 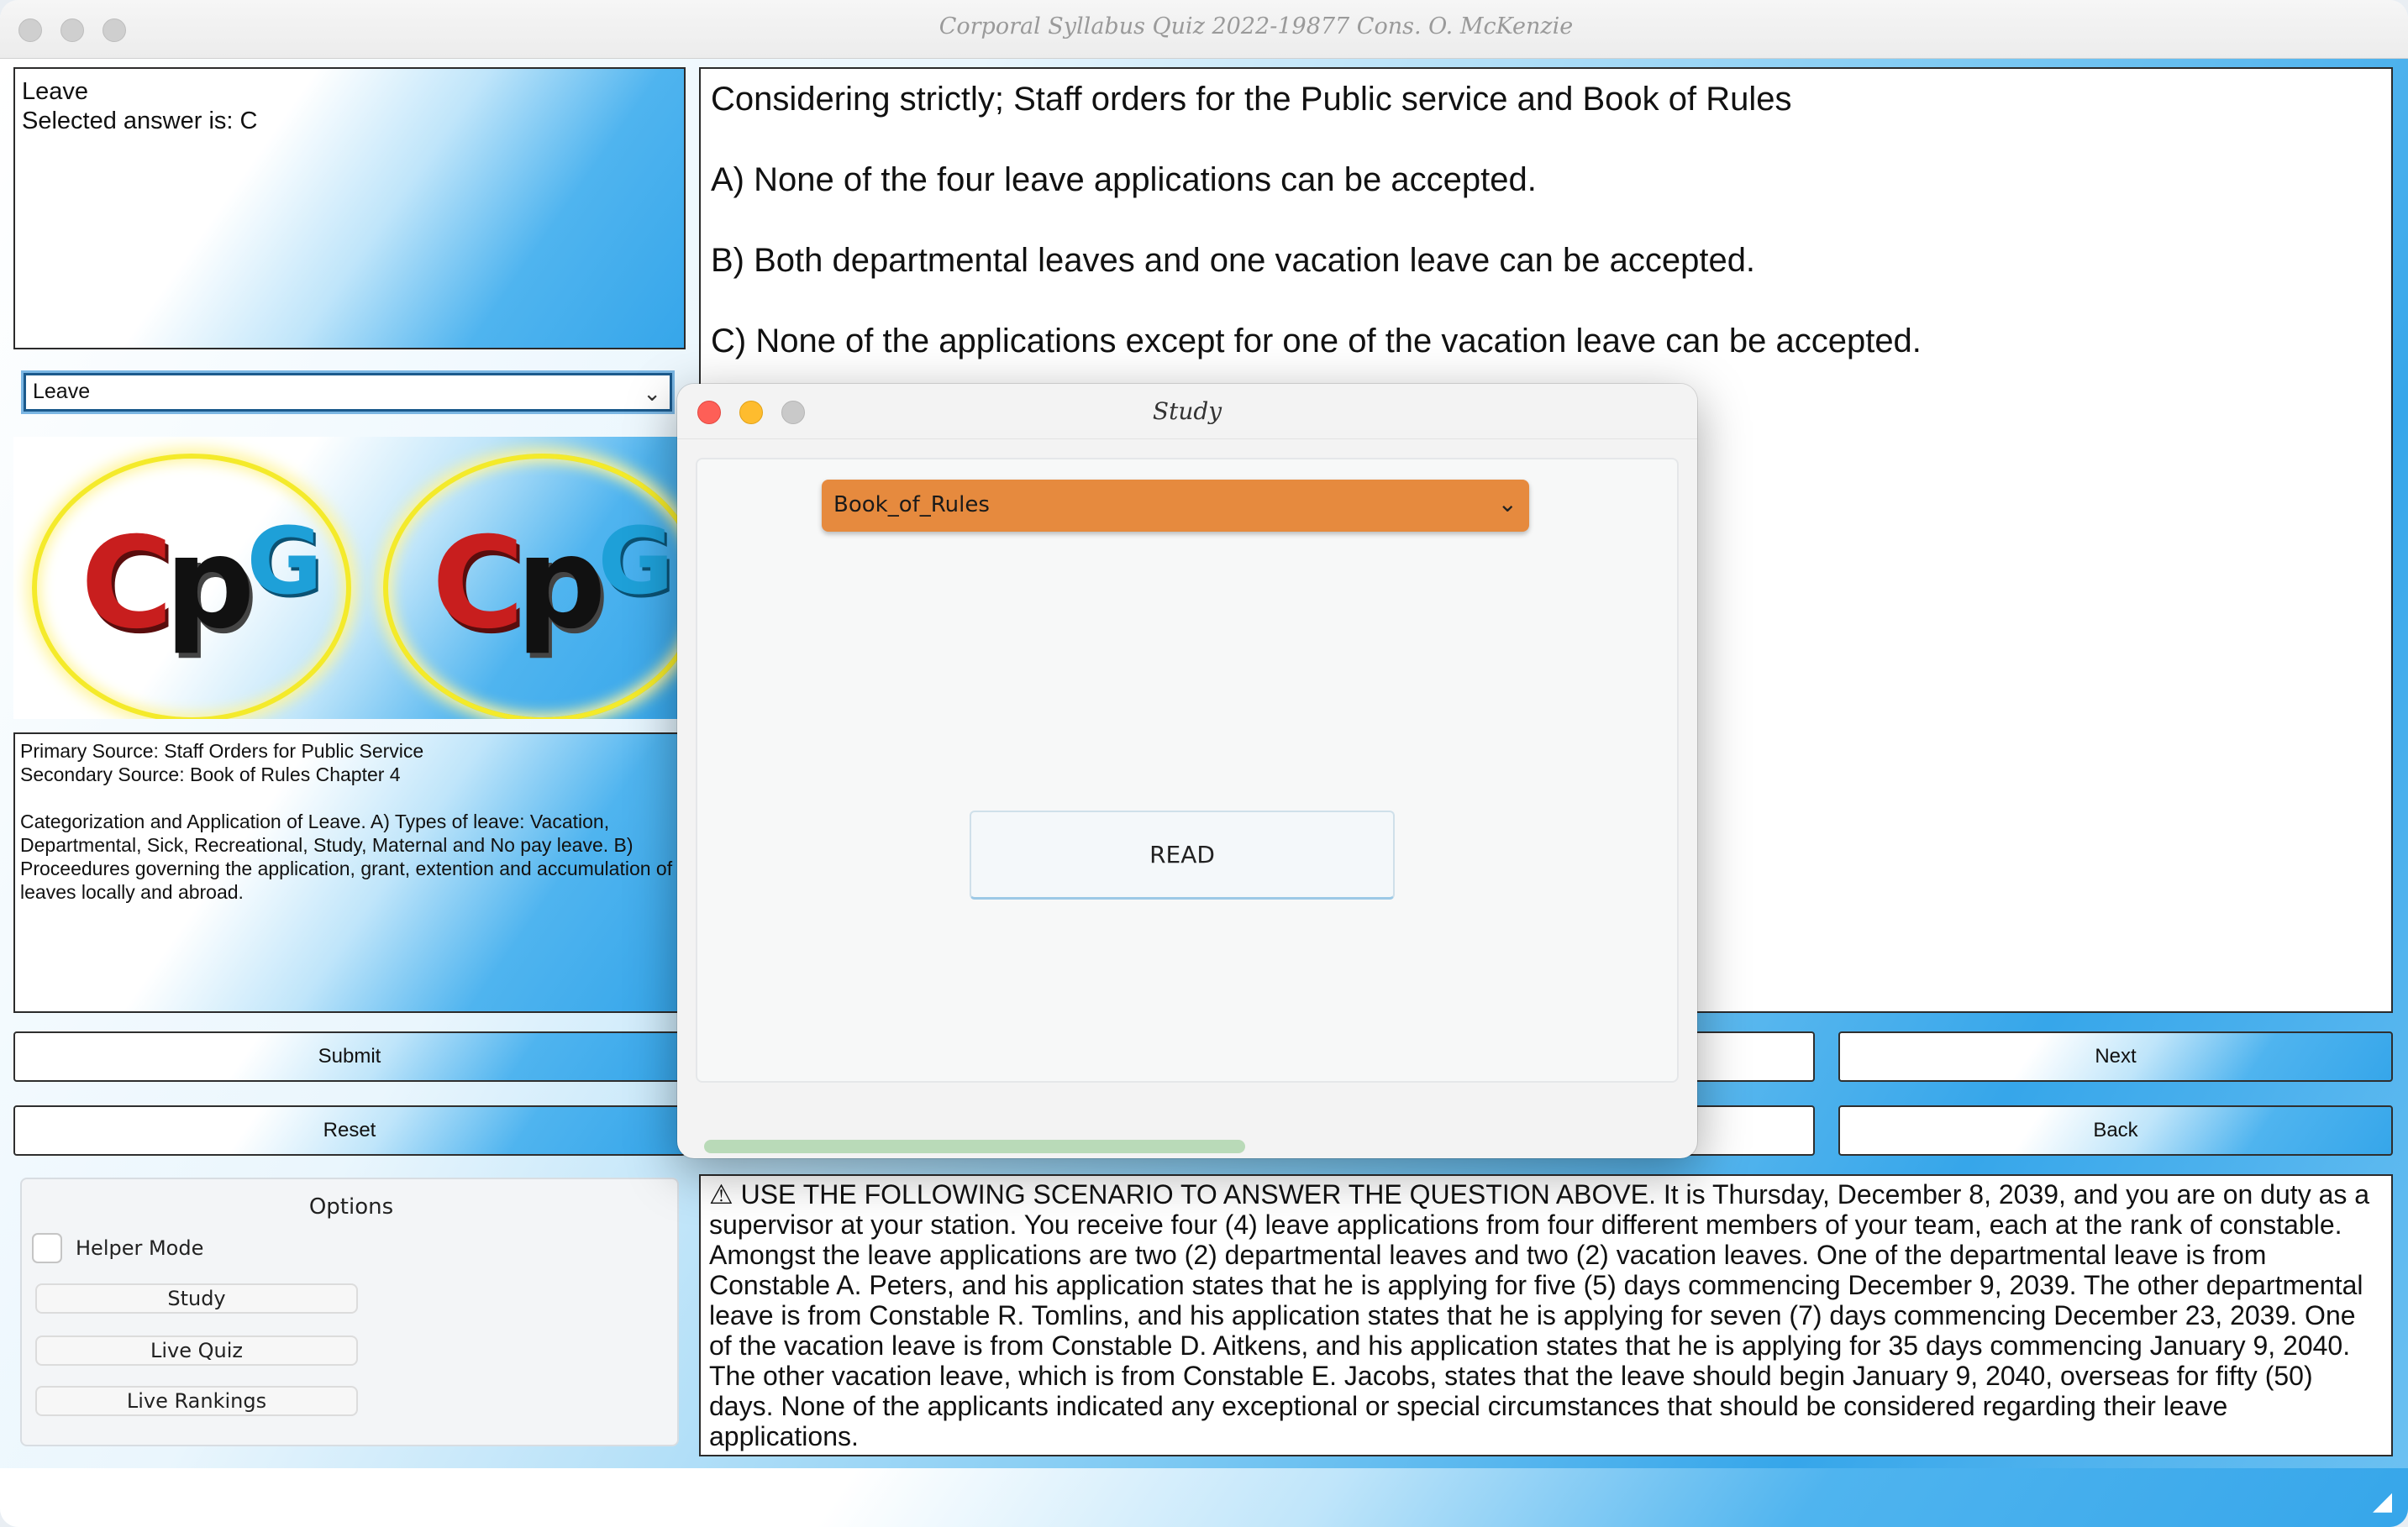 What do you see at coordinates (1183, 855) in the screenshot?
I see `read-button: READ` at bounding box center [1183, 855].